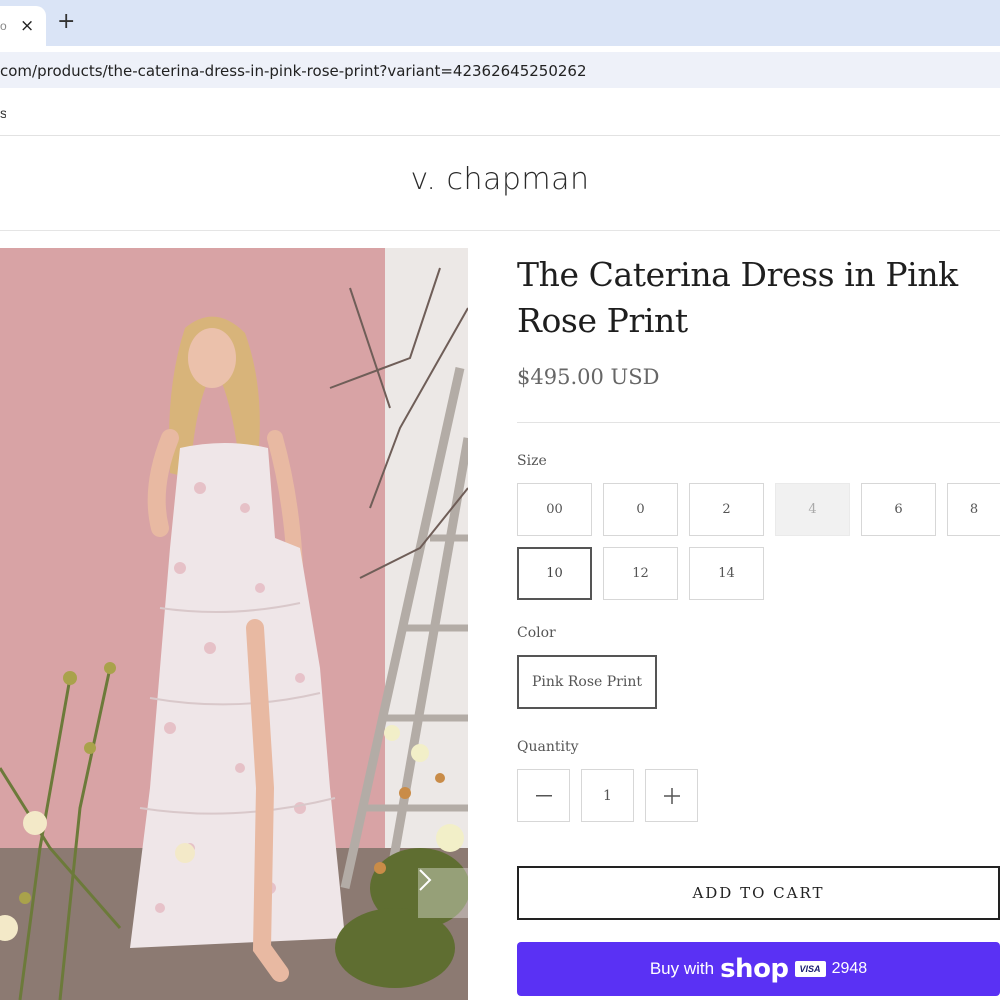 This screenshot has width=1000, height=1000. Describe the element at coordinates (536, 633) in the screenshot. I see `color-label: Color` at that location.